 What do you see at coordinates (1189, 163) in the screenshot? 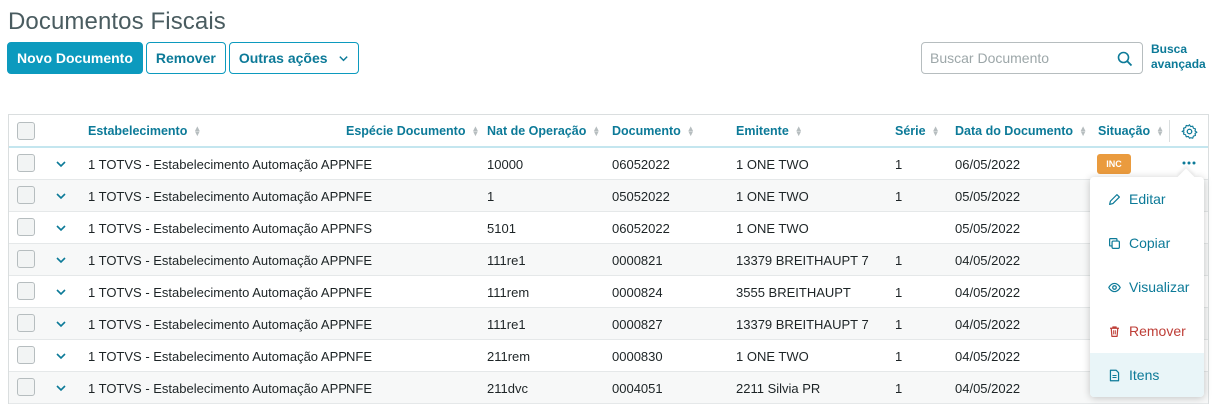
I see `more-actions-icon` at bounding box center [1189, 163].